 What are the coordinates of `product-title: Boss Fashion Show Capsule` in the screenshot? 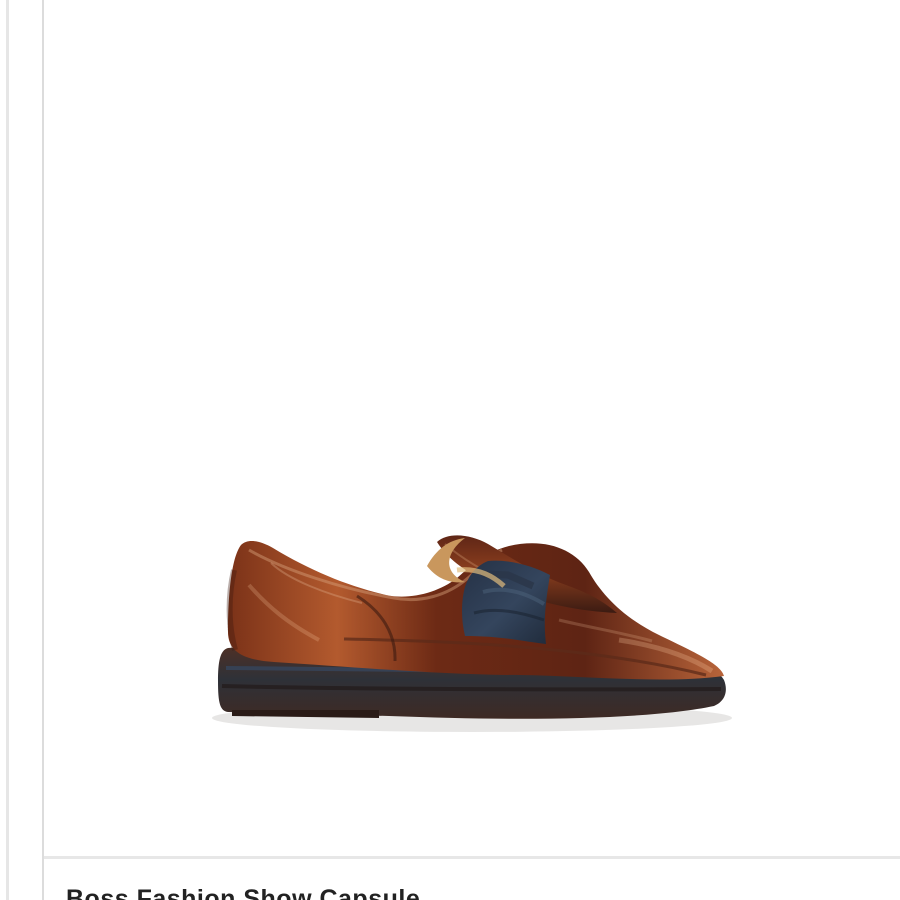 It's located at (476, 891).